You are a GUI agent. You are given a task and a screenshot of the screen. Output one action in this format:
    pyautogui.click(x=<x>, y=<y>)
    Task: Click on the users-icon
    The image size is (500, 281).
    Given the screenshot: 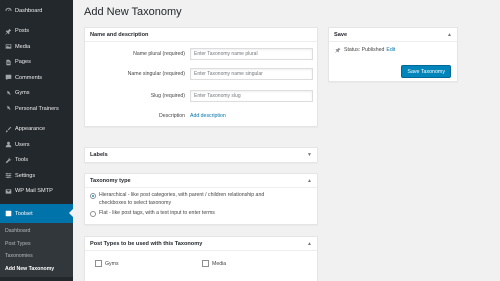 What is the action you would take?
    pyautogui.click(x=8, y=145)
    